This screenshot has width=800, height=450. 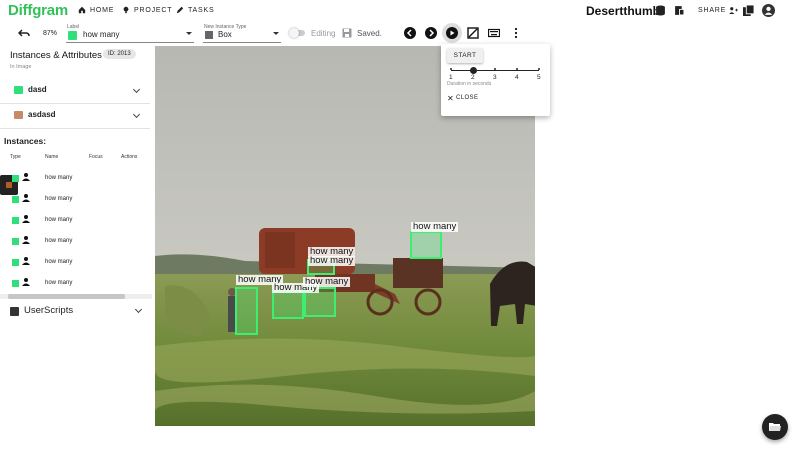 I want to click on box-type-icon, so click(x=209, y=35).